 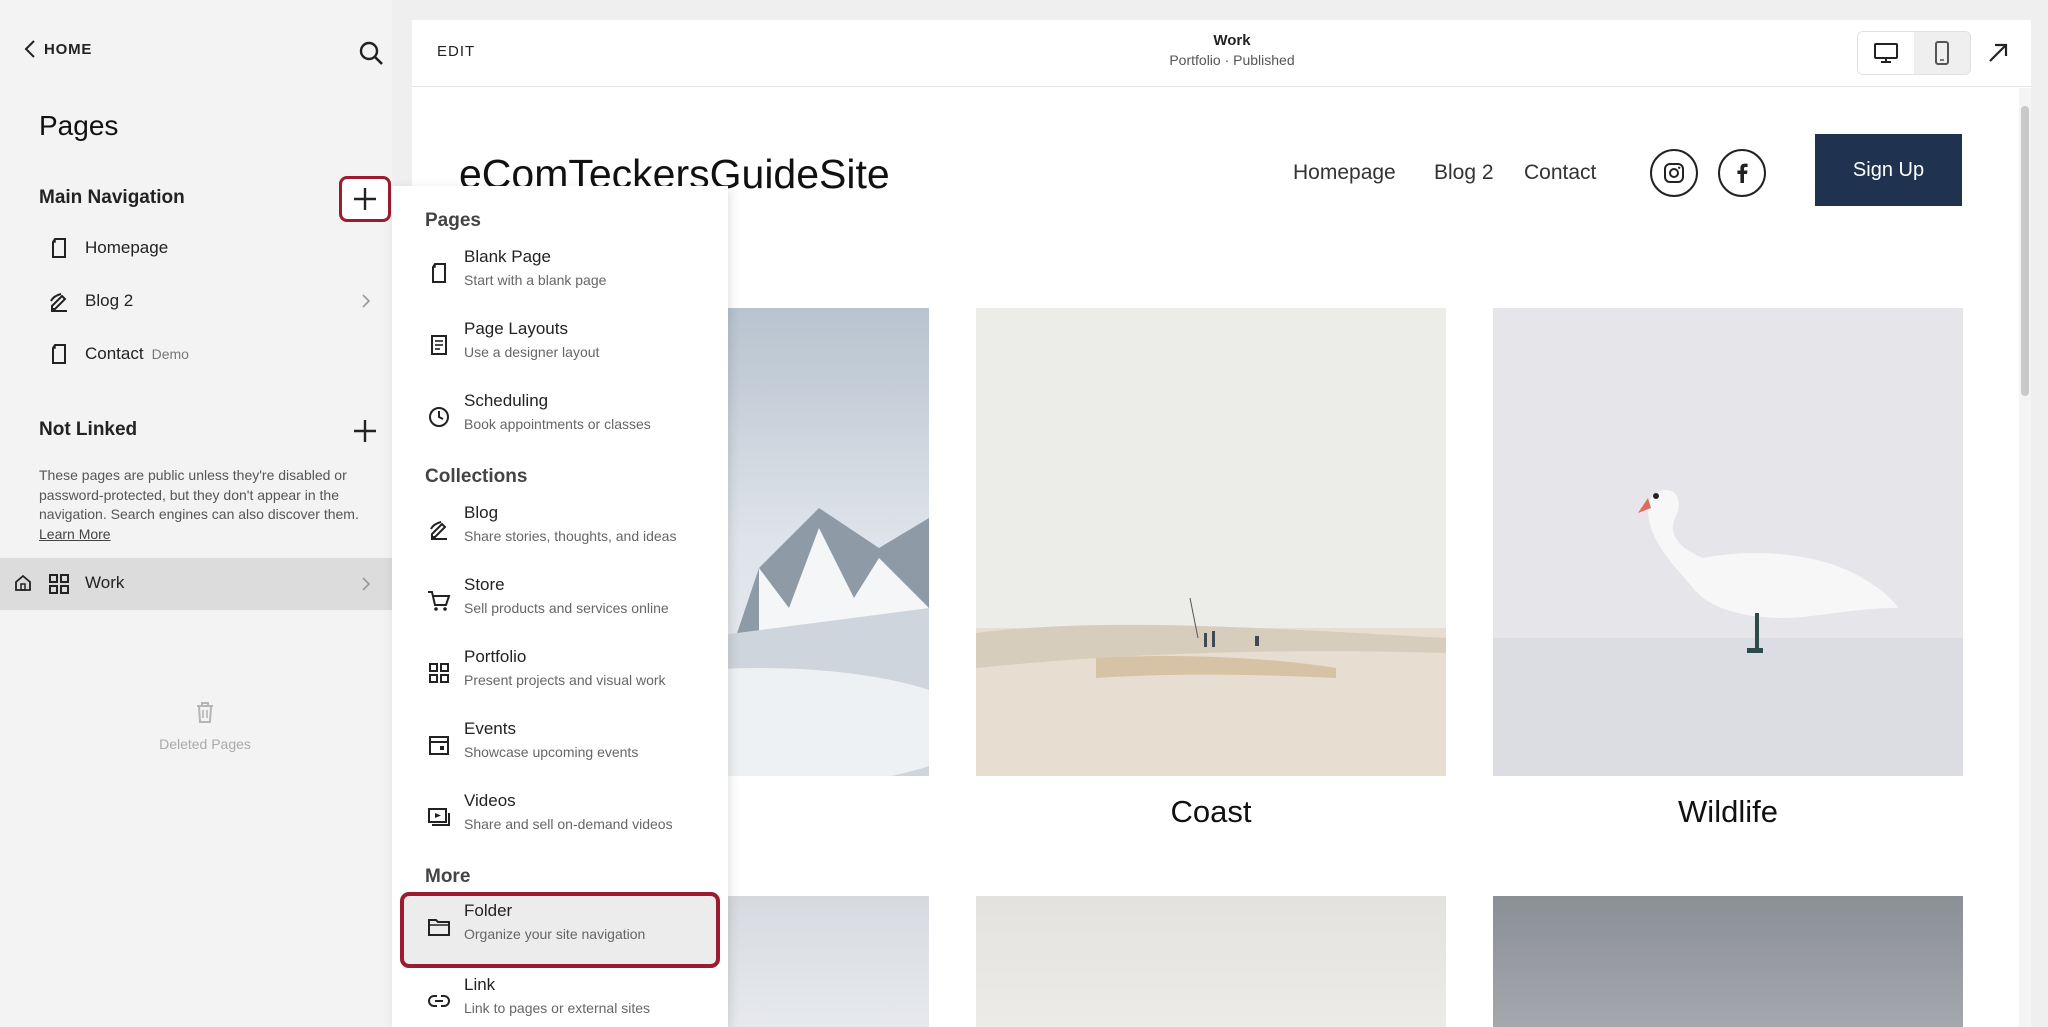 What do you see at coordinates (480, 984) in the screenshot?
I see `menu-item-title: Link` at bounding box center [480, 984].